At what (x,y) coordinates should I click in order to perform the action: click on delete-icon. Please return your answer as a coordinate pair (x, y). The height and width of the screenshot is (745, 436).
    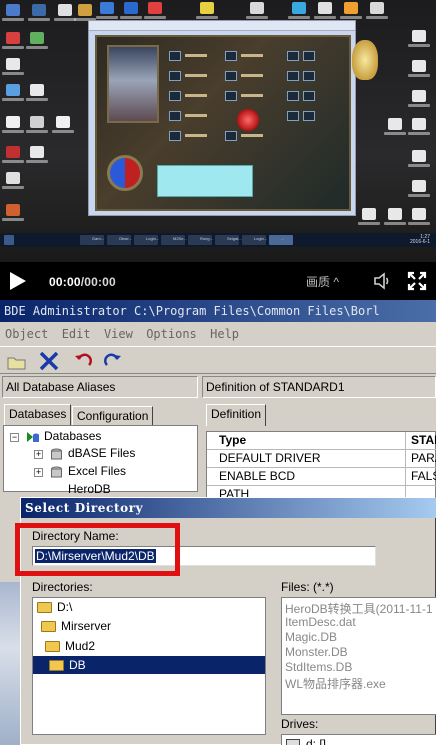
    Looking at the image, I should click on (49, 361).